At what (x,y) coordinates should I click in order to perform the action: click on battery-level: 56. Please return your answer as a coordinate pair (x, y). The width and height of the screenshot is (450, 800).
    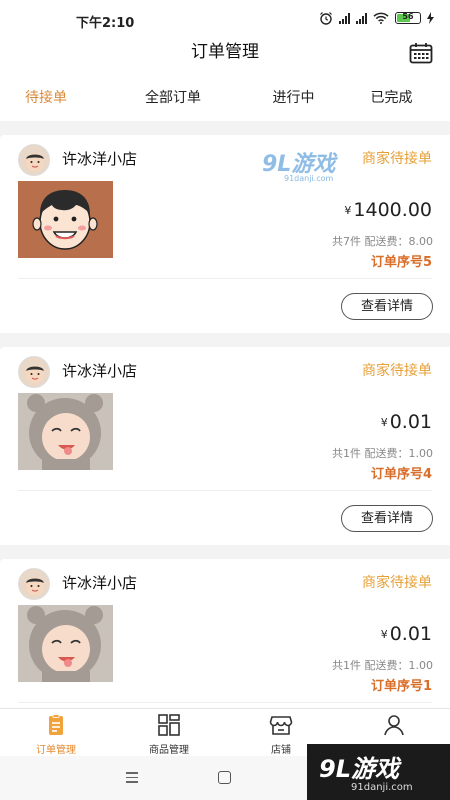
    Looking at the image, I should click on (408, 16).